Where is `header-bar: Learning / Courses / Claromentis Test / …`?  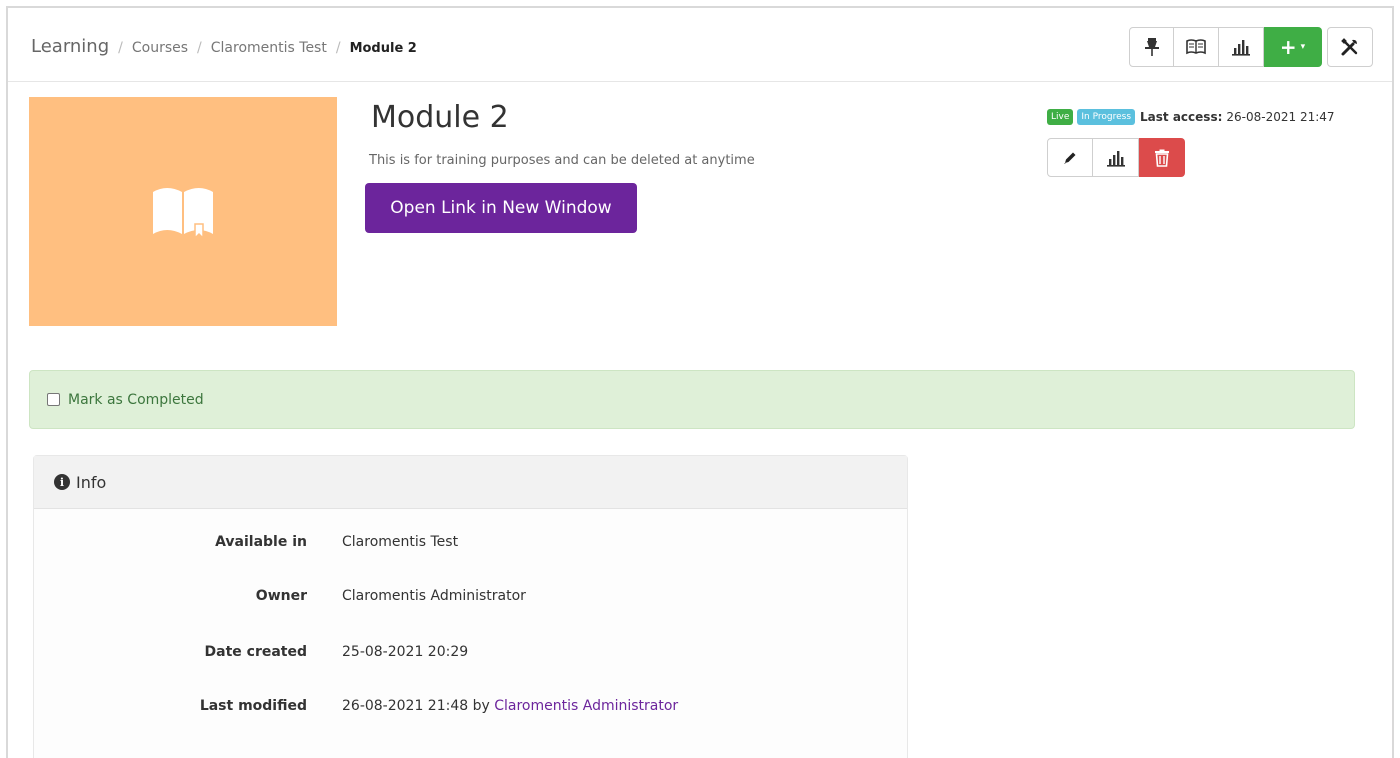 header-bar: Learning / Courses / Claromentis Test / … is located at coordinates (700, 45).